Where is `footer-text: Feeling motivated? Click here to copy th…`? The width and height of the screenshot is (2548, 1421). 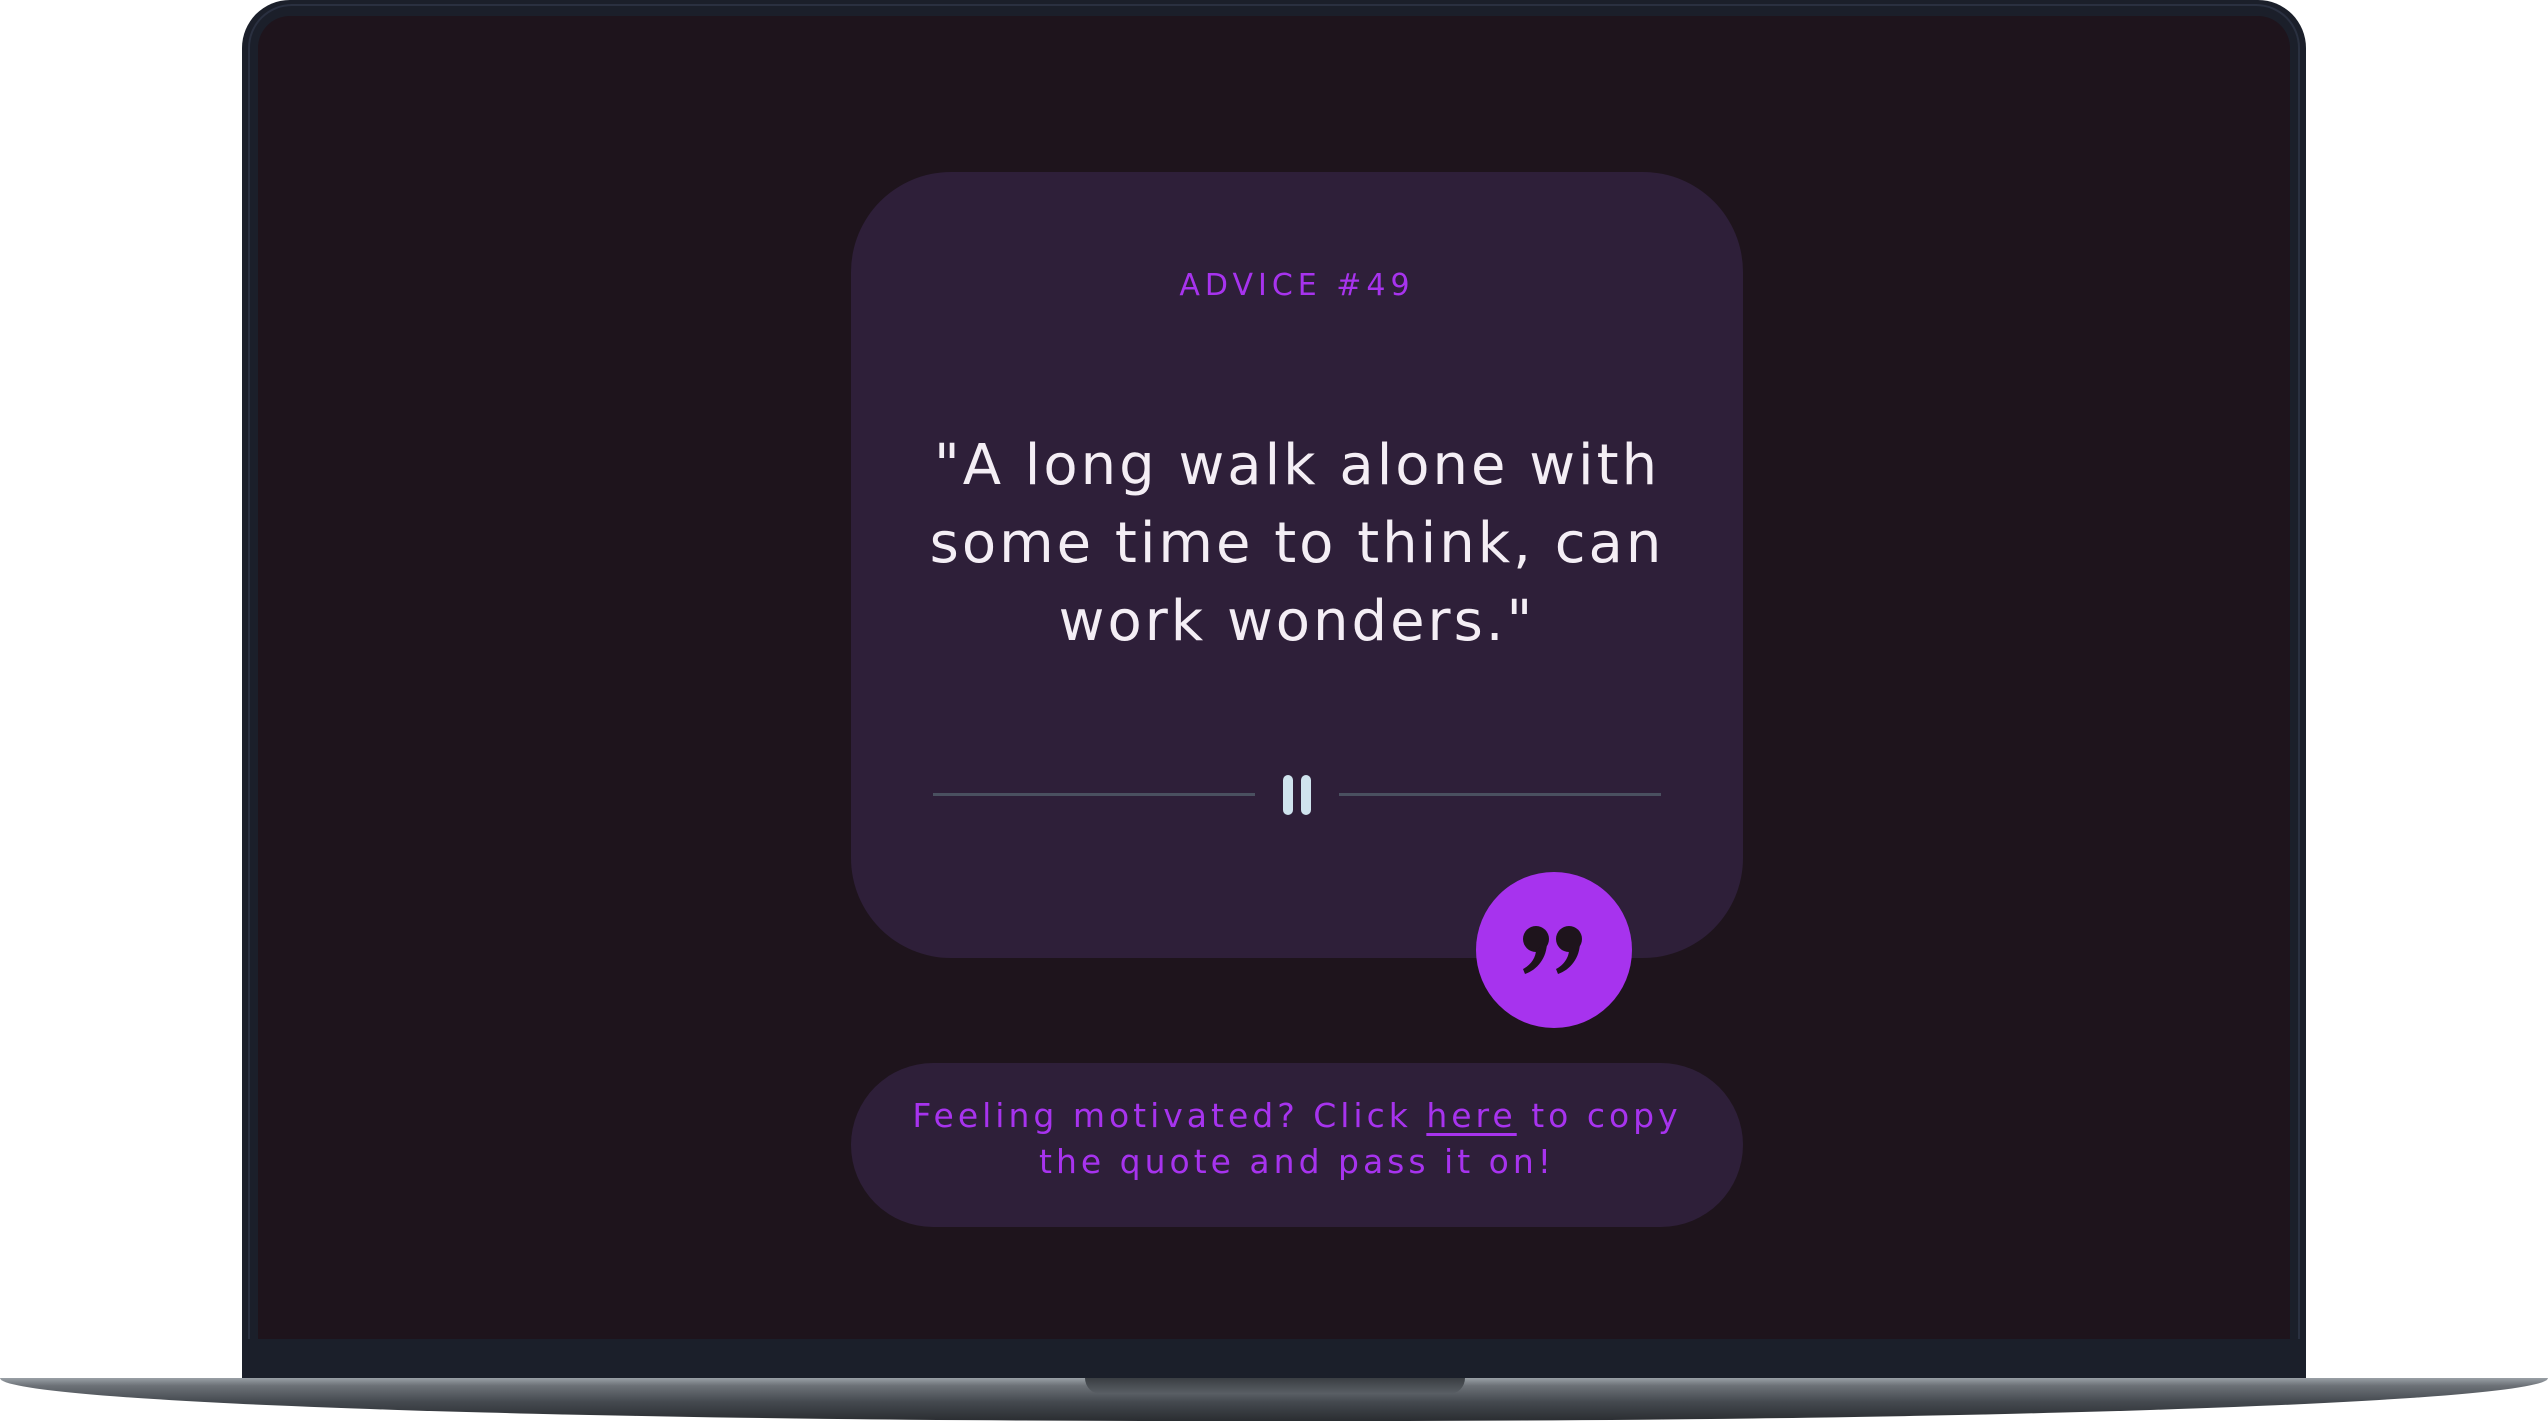 footer-text: Feeling motivated? Click here to copy th… is located at coordinates (1297, 1139).